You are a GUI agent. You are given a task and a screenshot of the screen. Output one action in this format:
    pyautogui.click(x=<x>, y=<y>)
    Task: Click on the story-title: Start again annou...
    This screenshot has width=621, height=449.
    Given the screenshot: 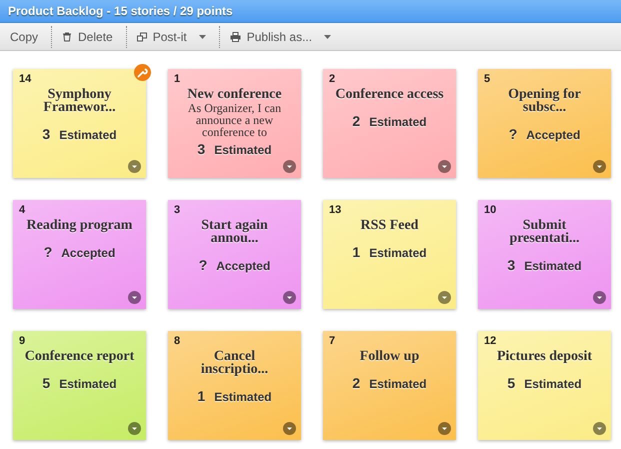 What is the action you would take?
    pyautogui.click(x=234, y=232)
    